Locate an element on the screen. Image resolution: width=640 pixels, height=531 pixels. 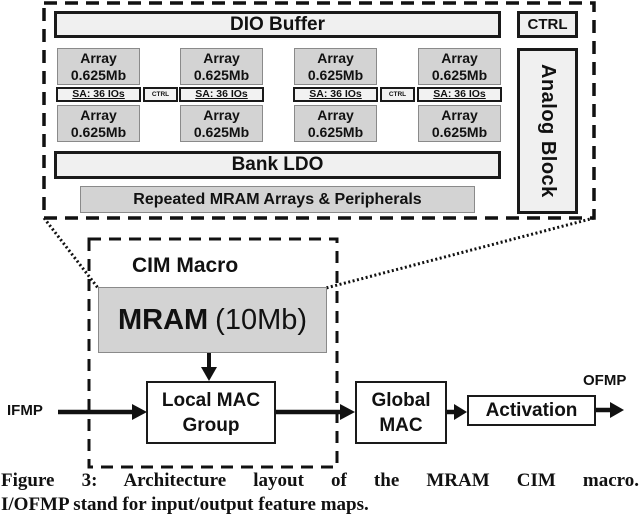
local-to-global-arrowhead is located at coordinates (347, 412).